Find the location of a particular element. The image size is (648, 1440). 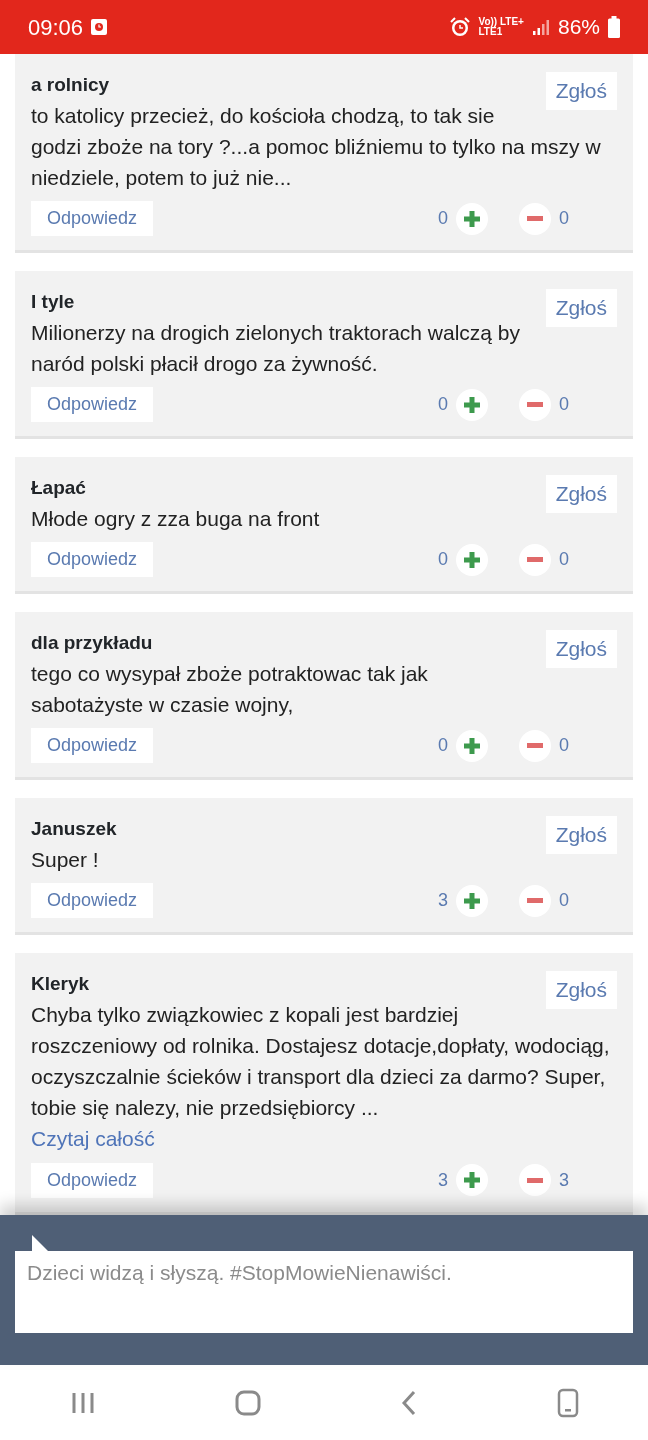

alarm-icon is located at coordinates (459, 27).